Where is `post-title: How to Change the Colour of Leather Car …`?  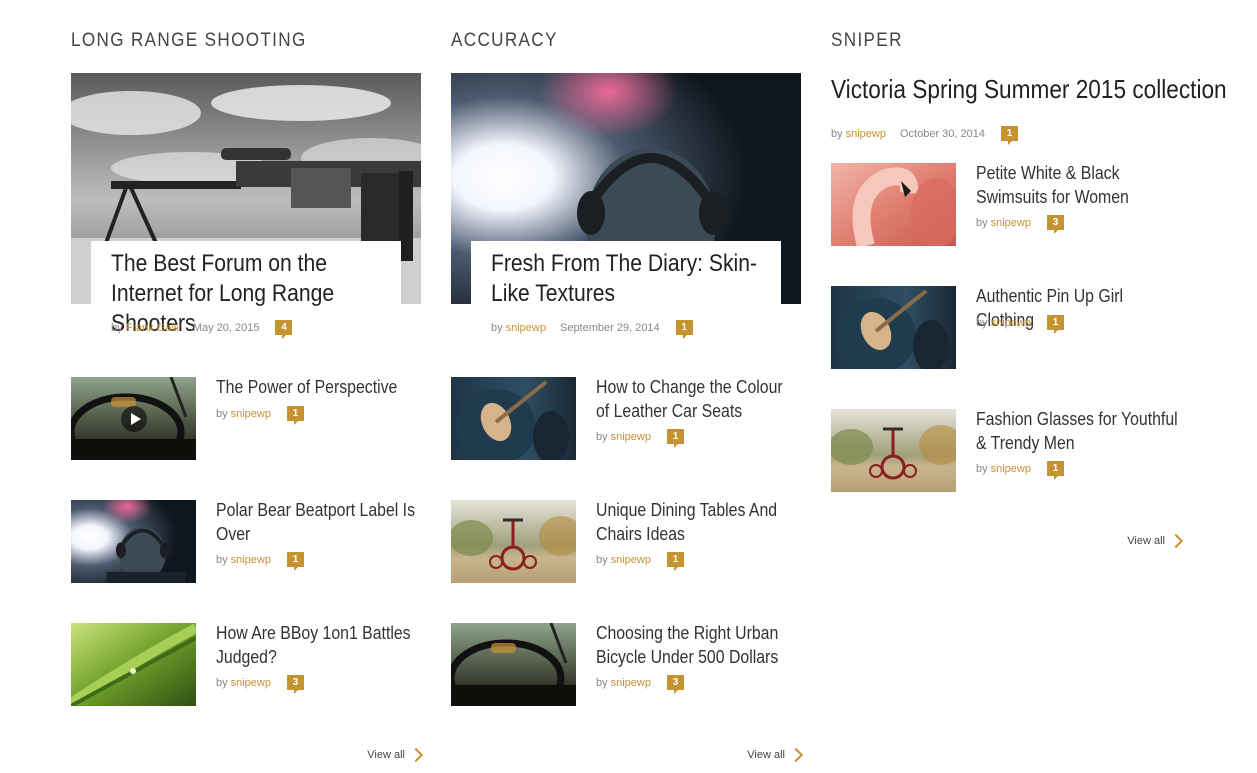 post-title: How to Change the Colour of Leather Car … is located at coordinates (689, 399).